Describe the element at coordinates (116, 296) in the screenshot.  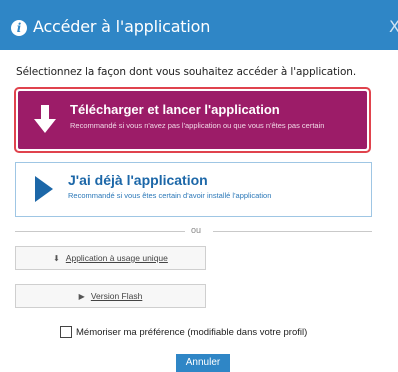
I see `flash-version-label: Version Flash` at that location.